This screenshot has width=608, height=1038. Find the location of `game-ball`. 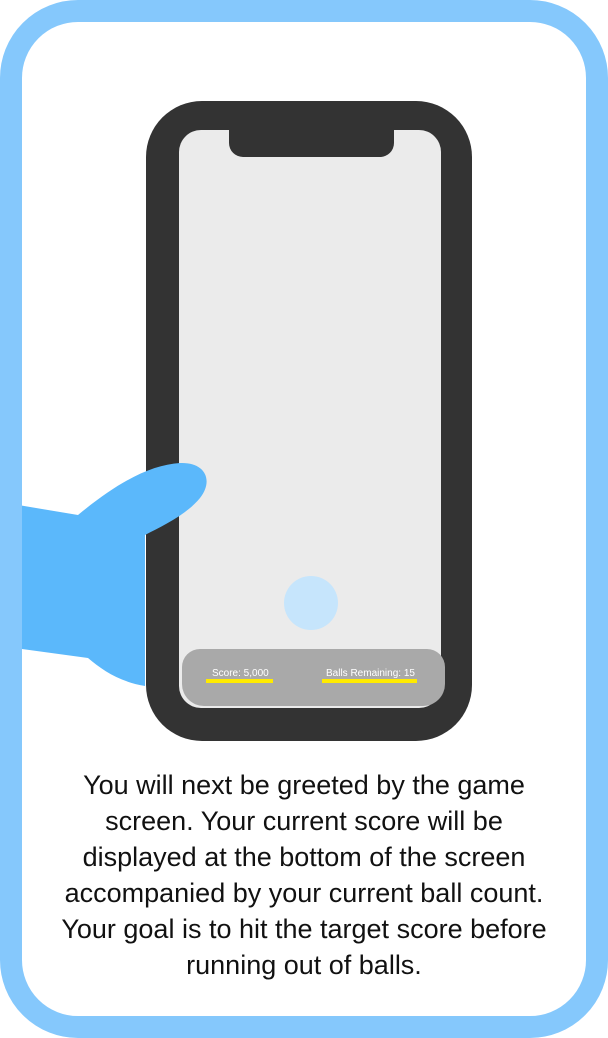

game-ball is located at coordinates (311, 603).